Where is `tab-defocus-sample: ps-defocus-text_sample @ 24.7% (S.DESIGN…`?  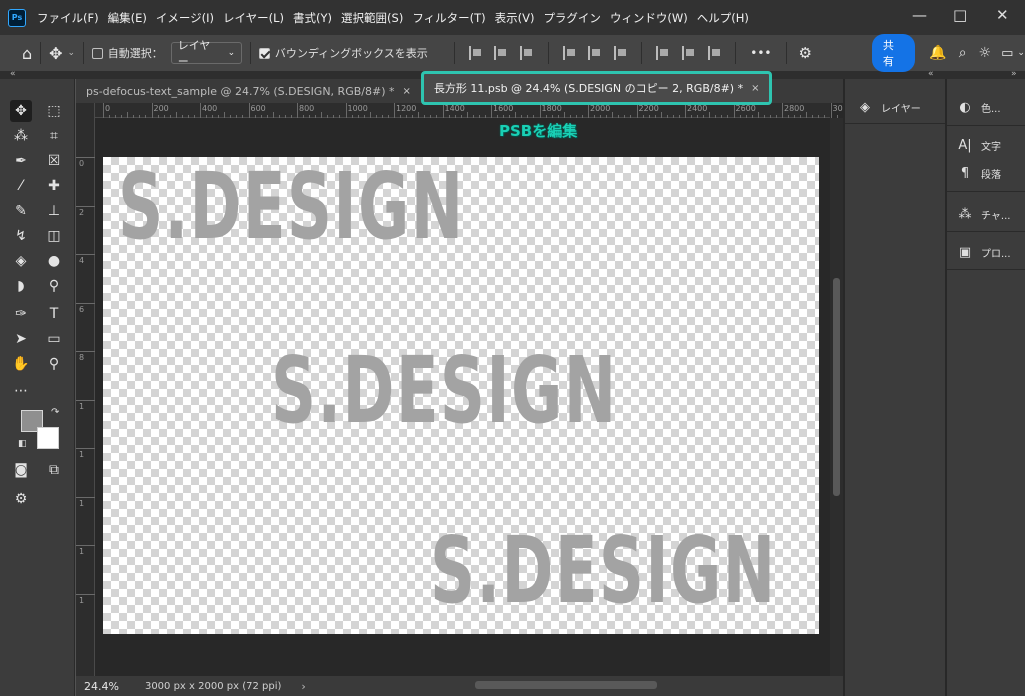
tab-defocus-sample: ps-defocus-text_sample @ 24.7% (S.DESIGN… is located at coordinates (248, 91).